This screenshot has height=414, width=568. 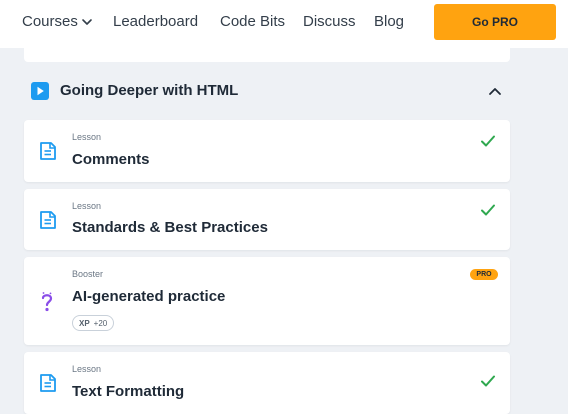 I want to click on nav-item-blog: Blog, so click(x=389, y=22).